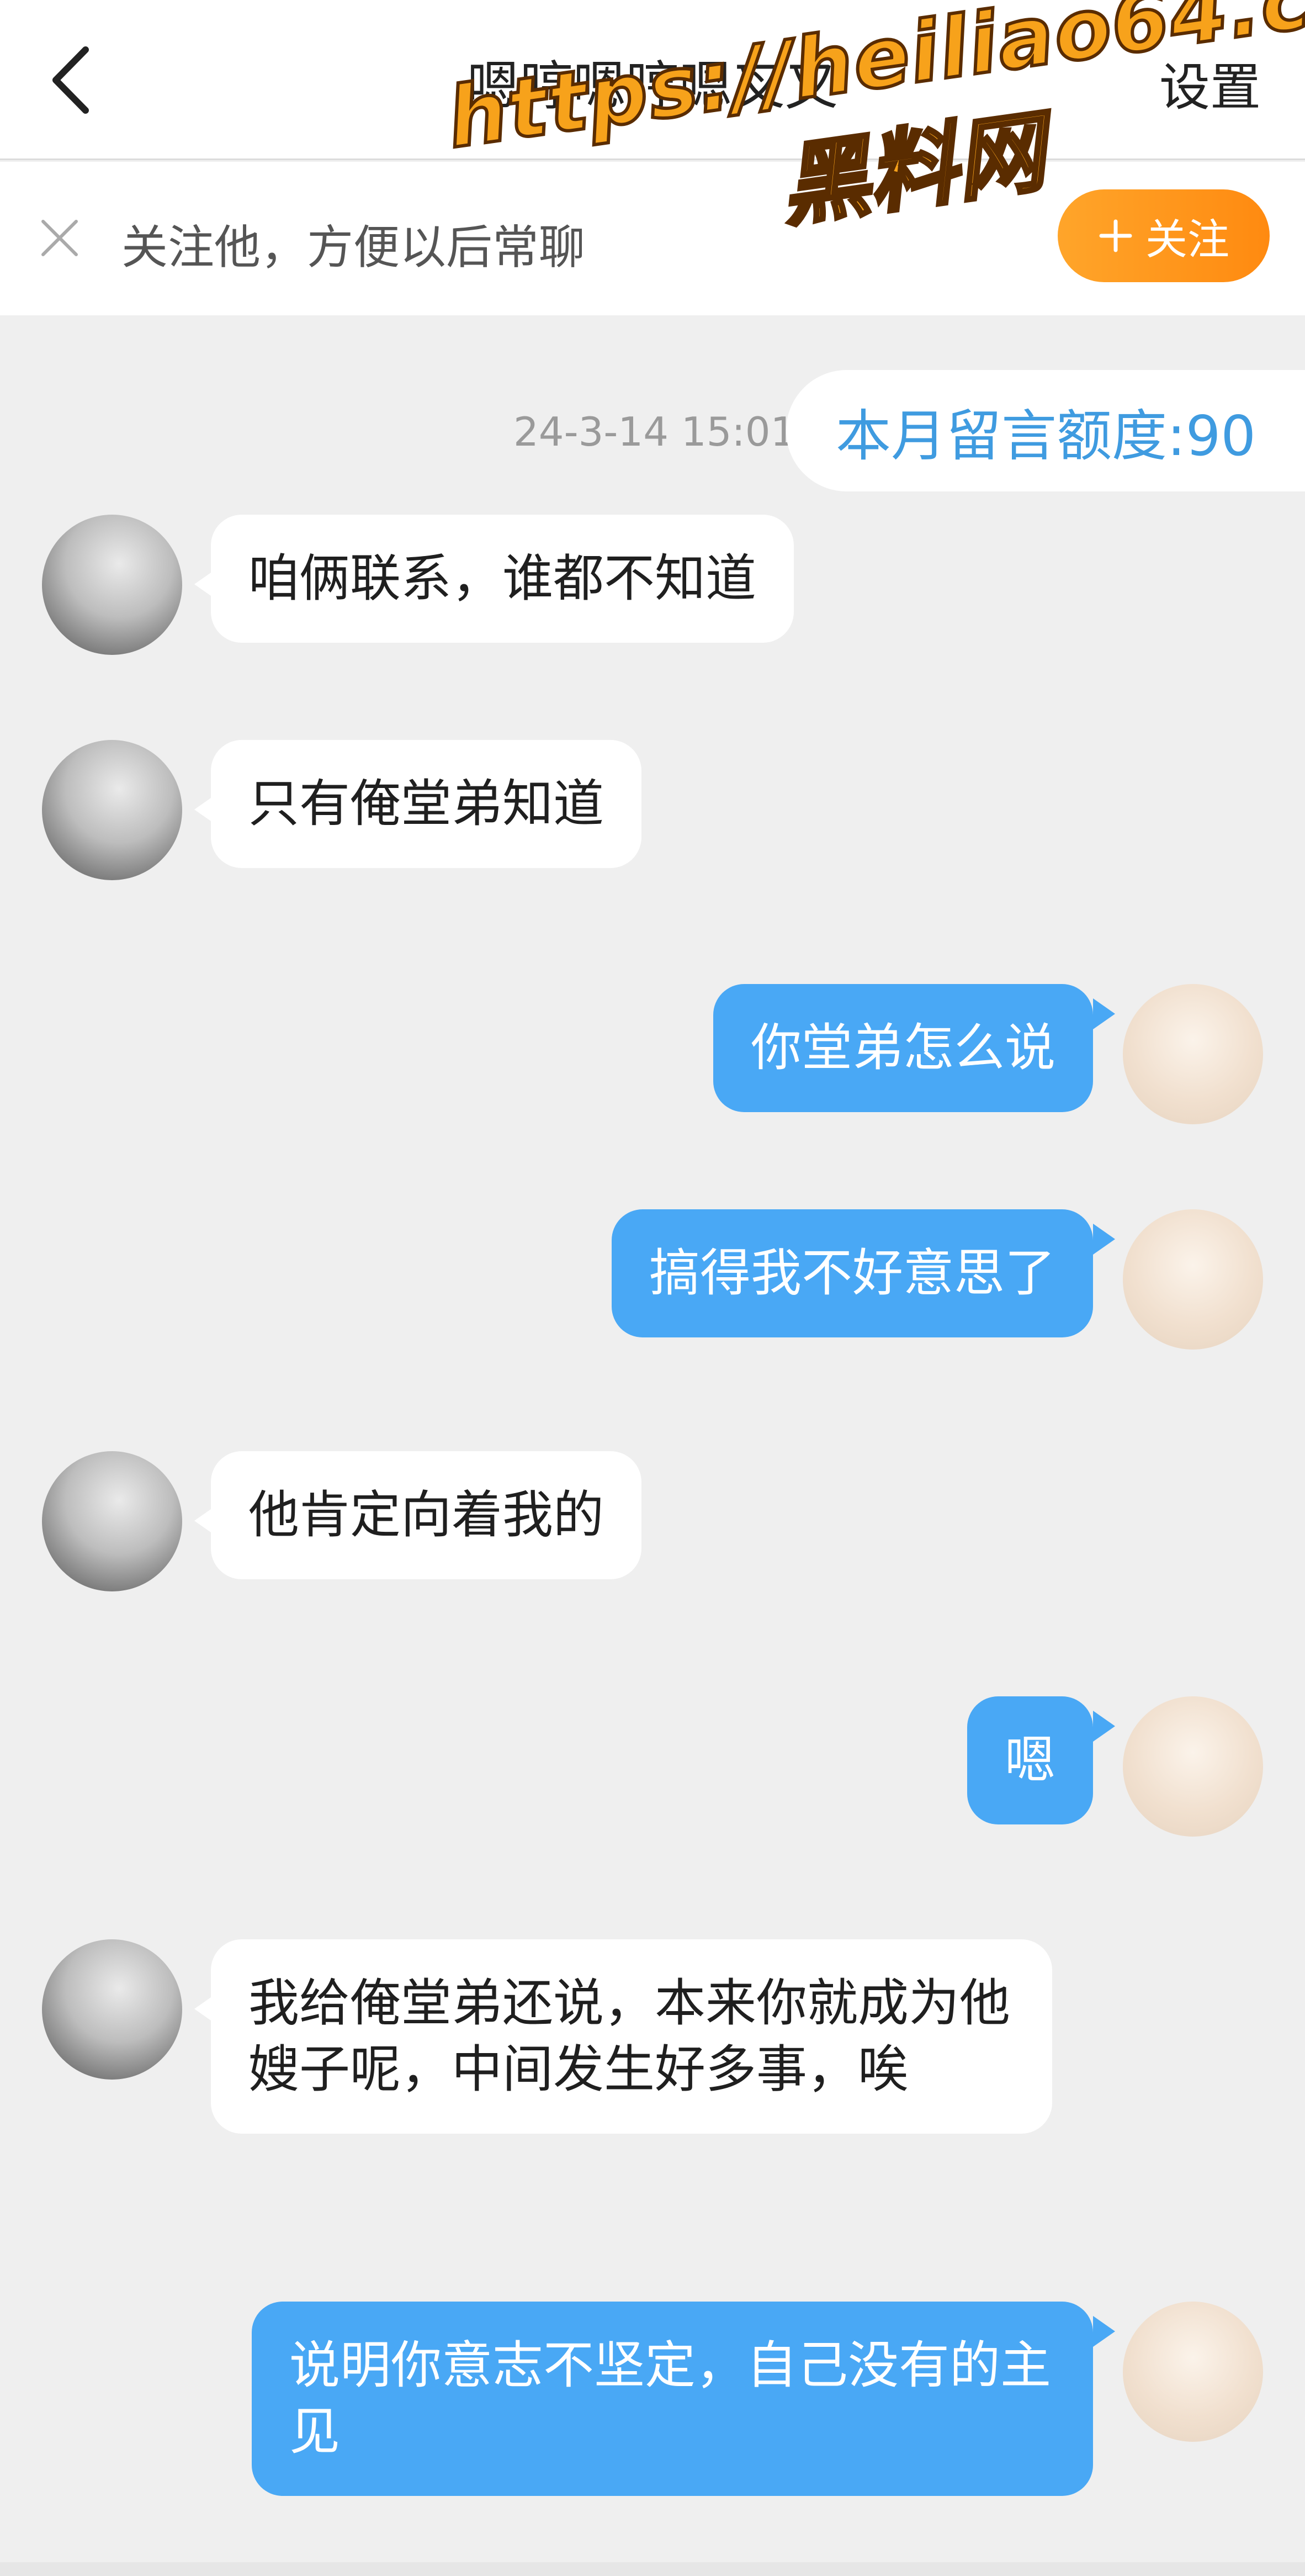 This screenshot has width=1305, height=2576. I want to click on follow-button: 关注, so click(1164, 235).